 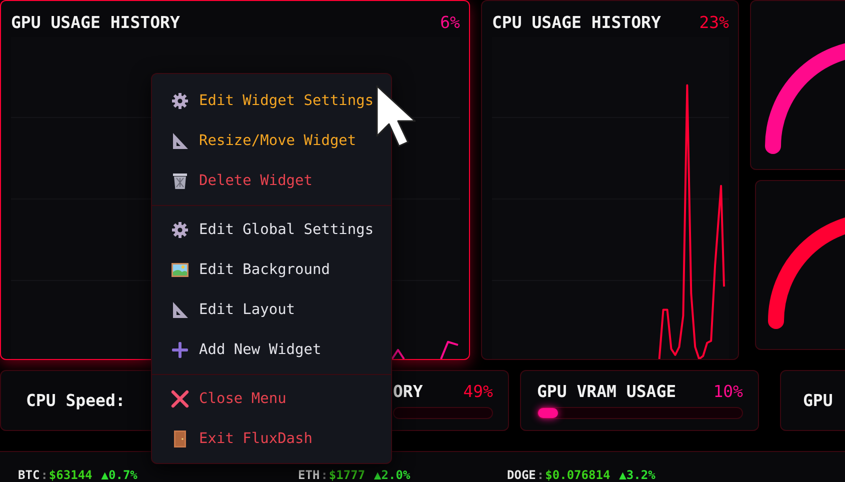 I want to click on door-icon, so click(x=180, y=439).